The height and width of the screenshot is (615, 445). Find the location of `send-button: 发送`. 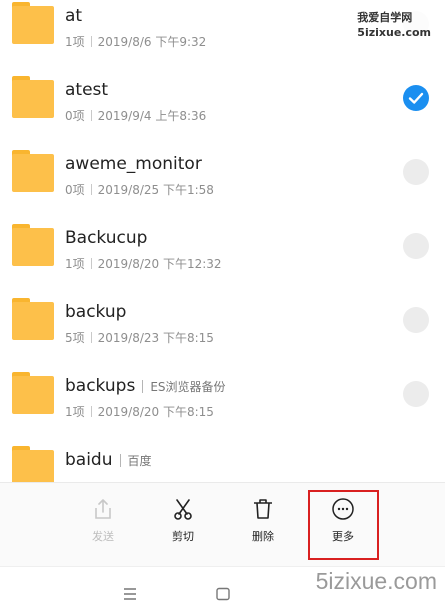

send-button: 发送 is located at coordinates (103, 526).